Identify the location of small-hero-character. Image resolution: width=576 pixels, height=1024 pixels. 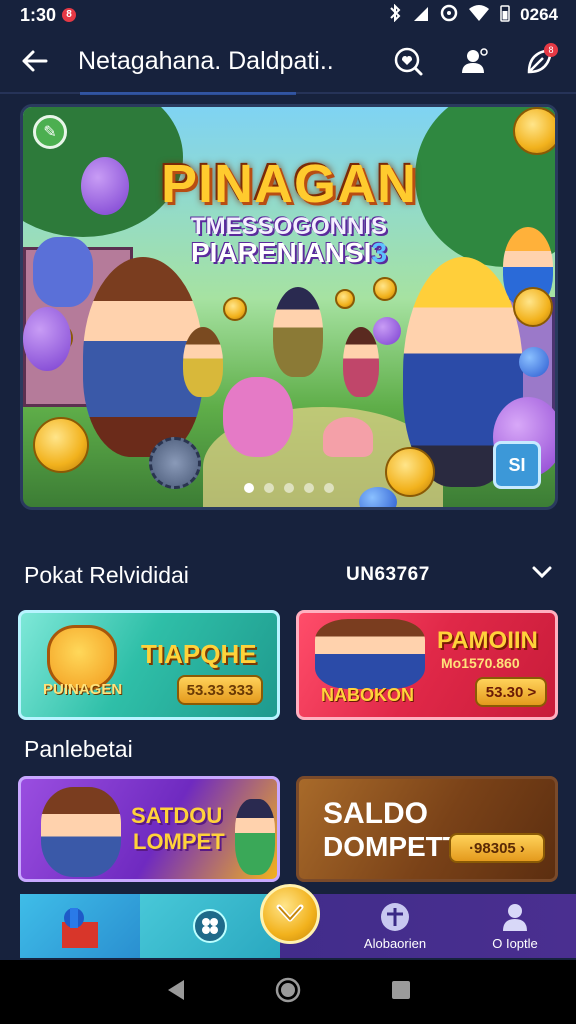
(298, 332).